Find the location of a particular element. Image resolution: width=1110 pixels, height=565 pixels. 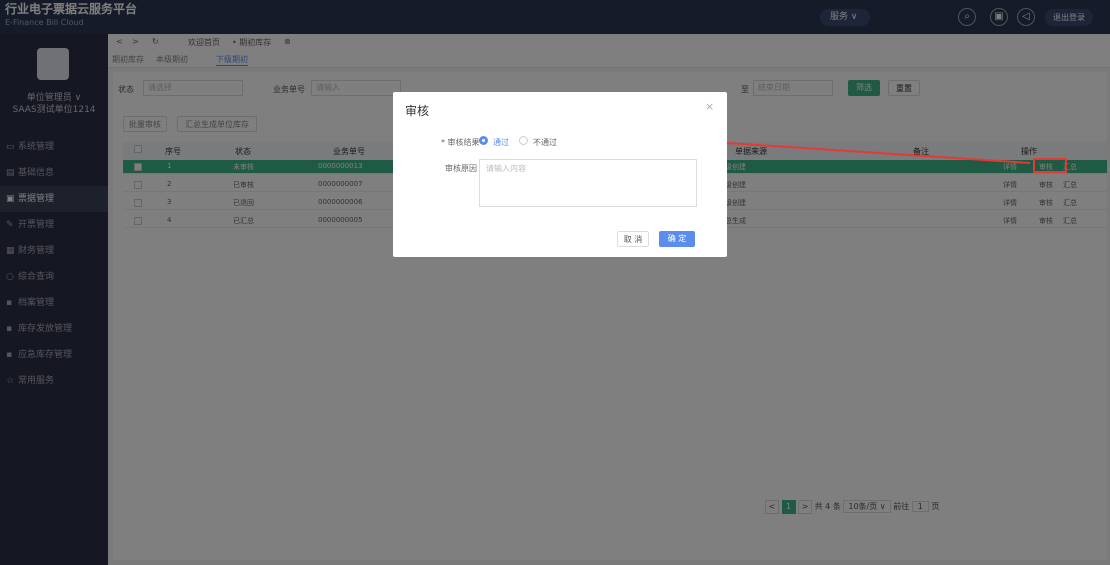

close-icon: × is located at coordinates (709, 106).